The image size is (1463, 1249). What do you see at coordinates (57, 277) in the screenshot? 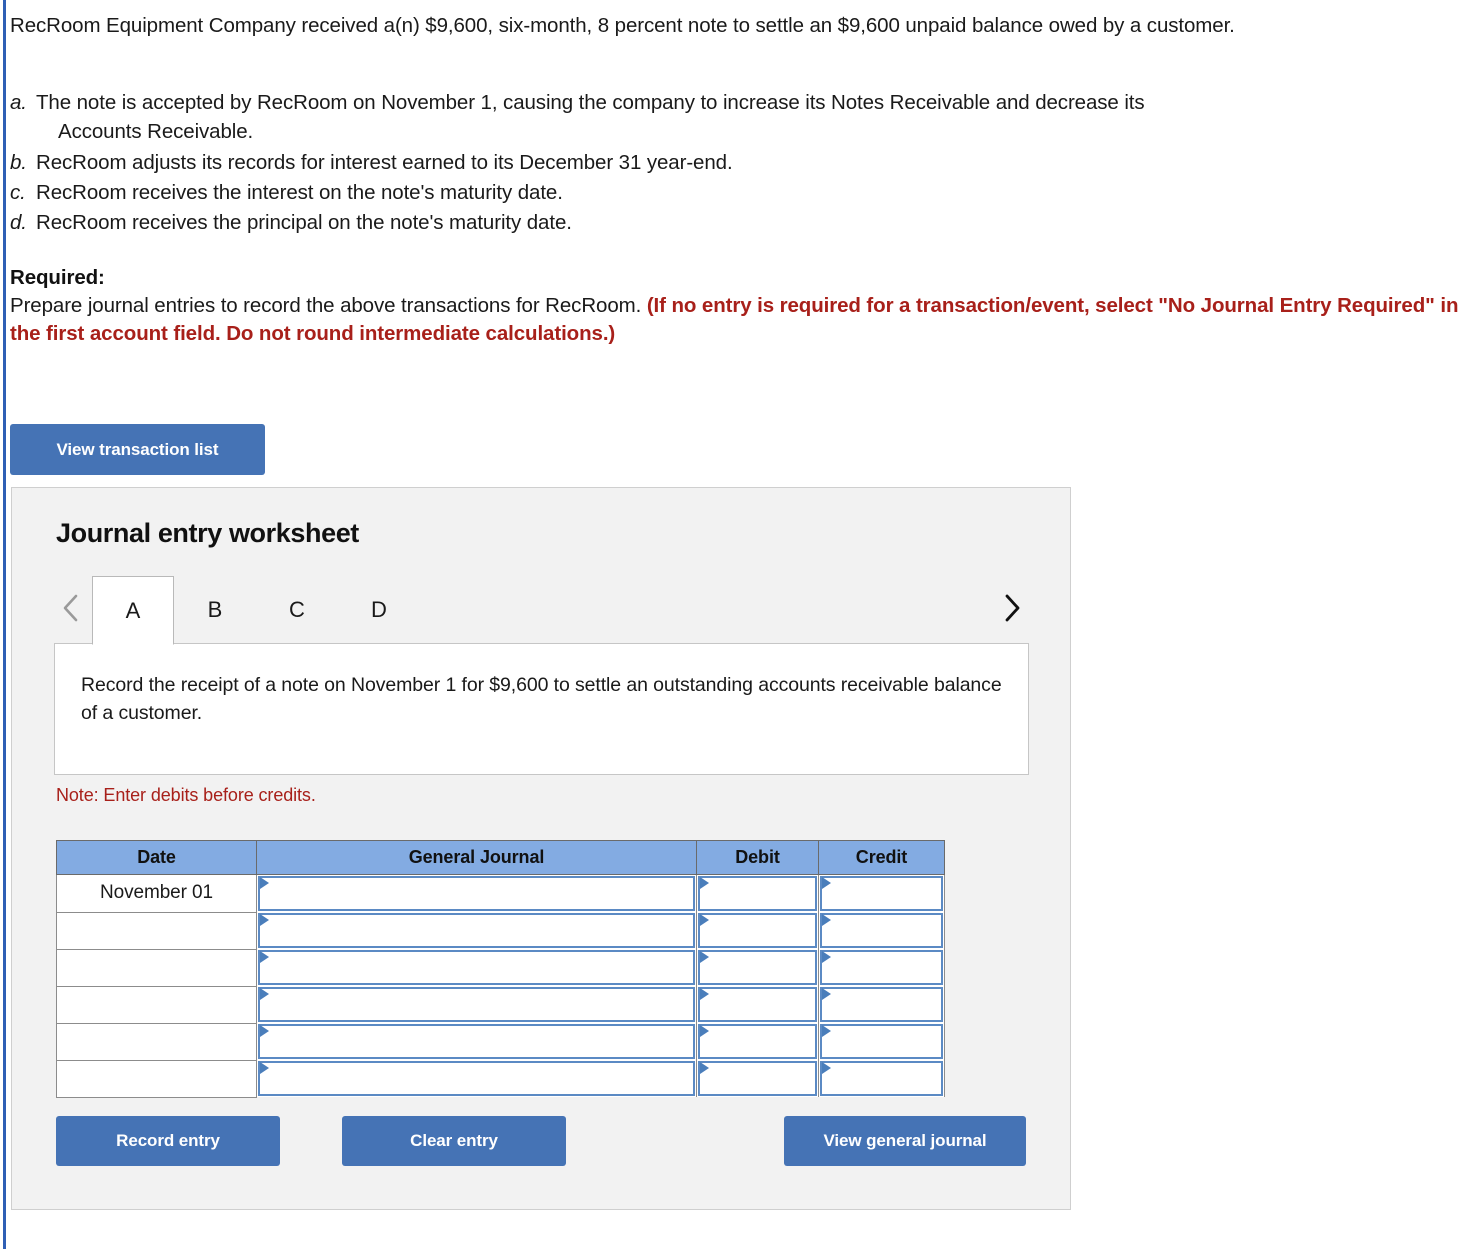
I see `required-heading: Required:` at bounding box center [57, 277].